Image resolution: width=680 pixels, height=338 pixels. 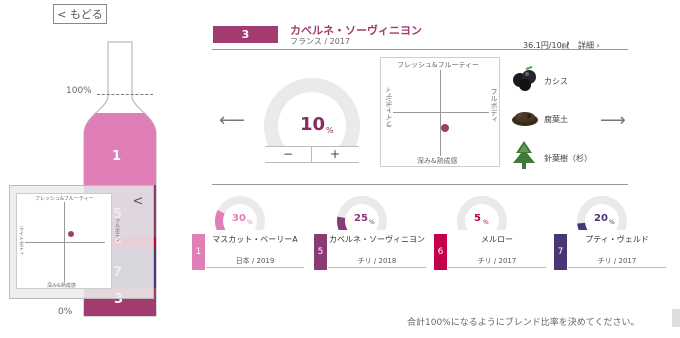 What do you see at coordinates (138, 202) in the screenshot?
I see `mini-map-collapse-button: <` at bounding box center [138, 202].